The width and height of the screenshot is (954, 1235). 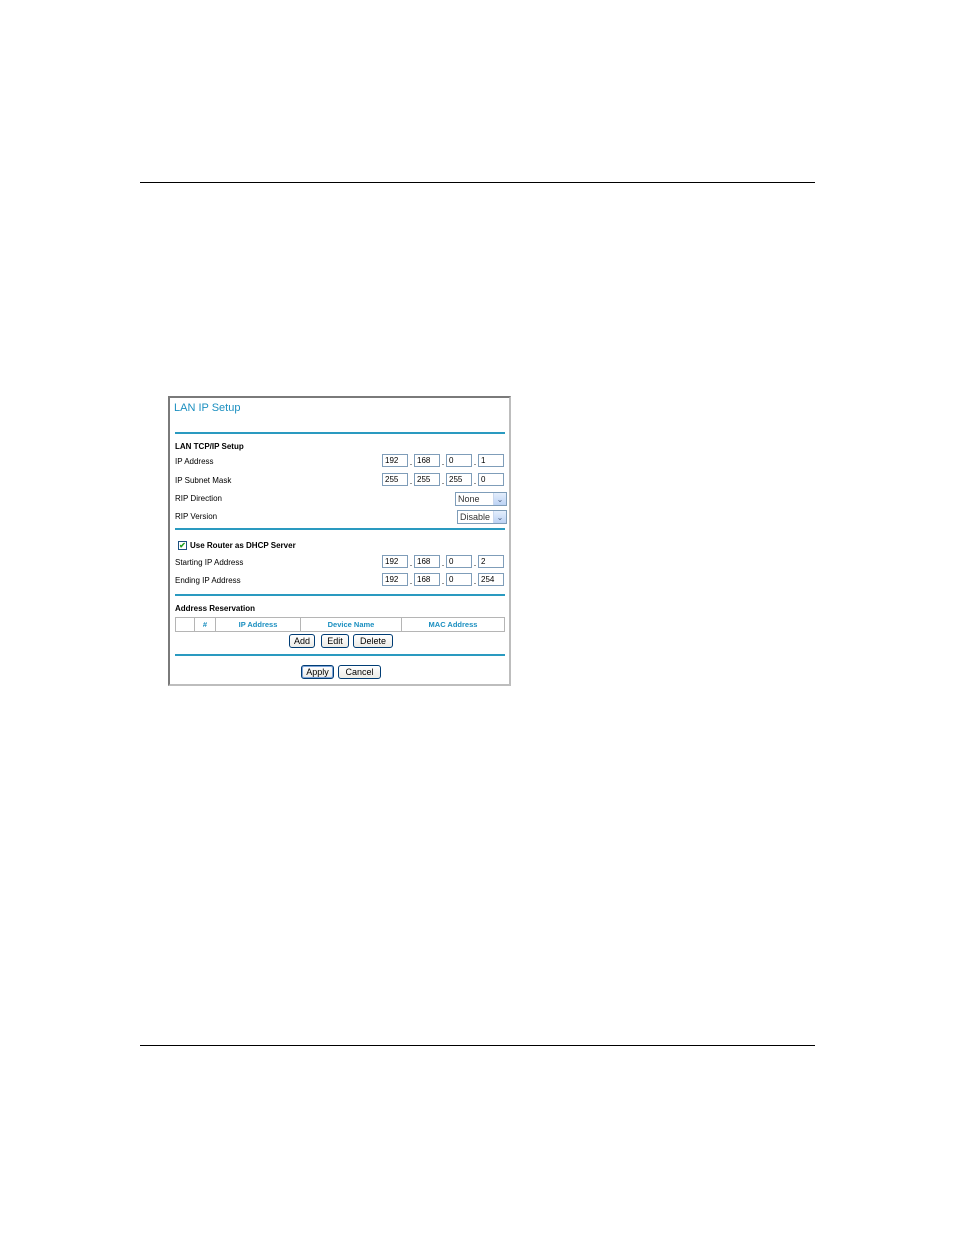 I want to click on column-header-number: #, so click(x=205, y=624).